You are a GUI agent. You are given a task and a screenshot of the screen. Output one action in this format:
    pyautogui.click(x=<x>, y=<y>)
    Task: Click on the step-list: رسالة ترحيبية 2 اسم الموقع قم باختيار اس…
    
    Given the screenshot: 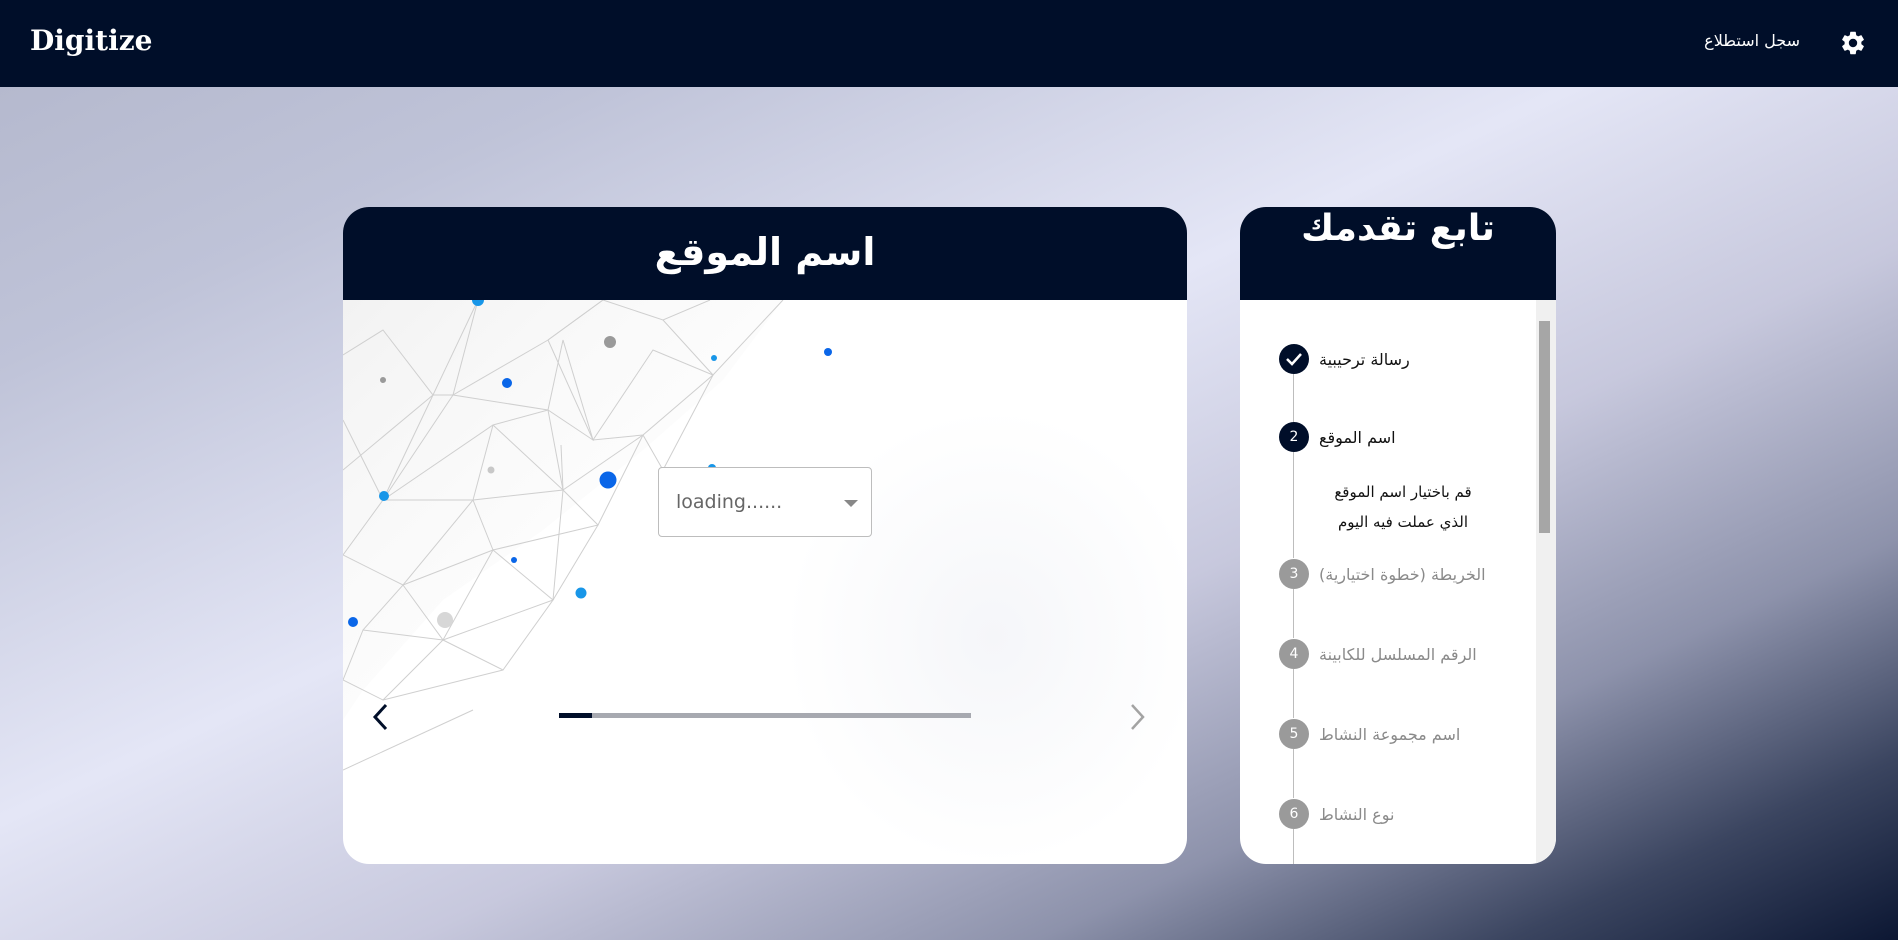 What is the action you would take?
    pyautogui.click(x=1388, y=582)
    